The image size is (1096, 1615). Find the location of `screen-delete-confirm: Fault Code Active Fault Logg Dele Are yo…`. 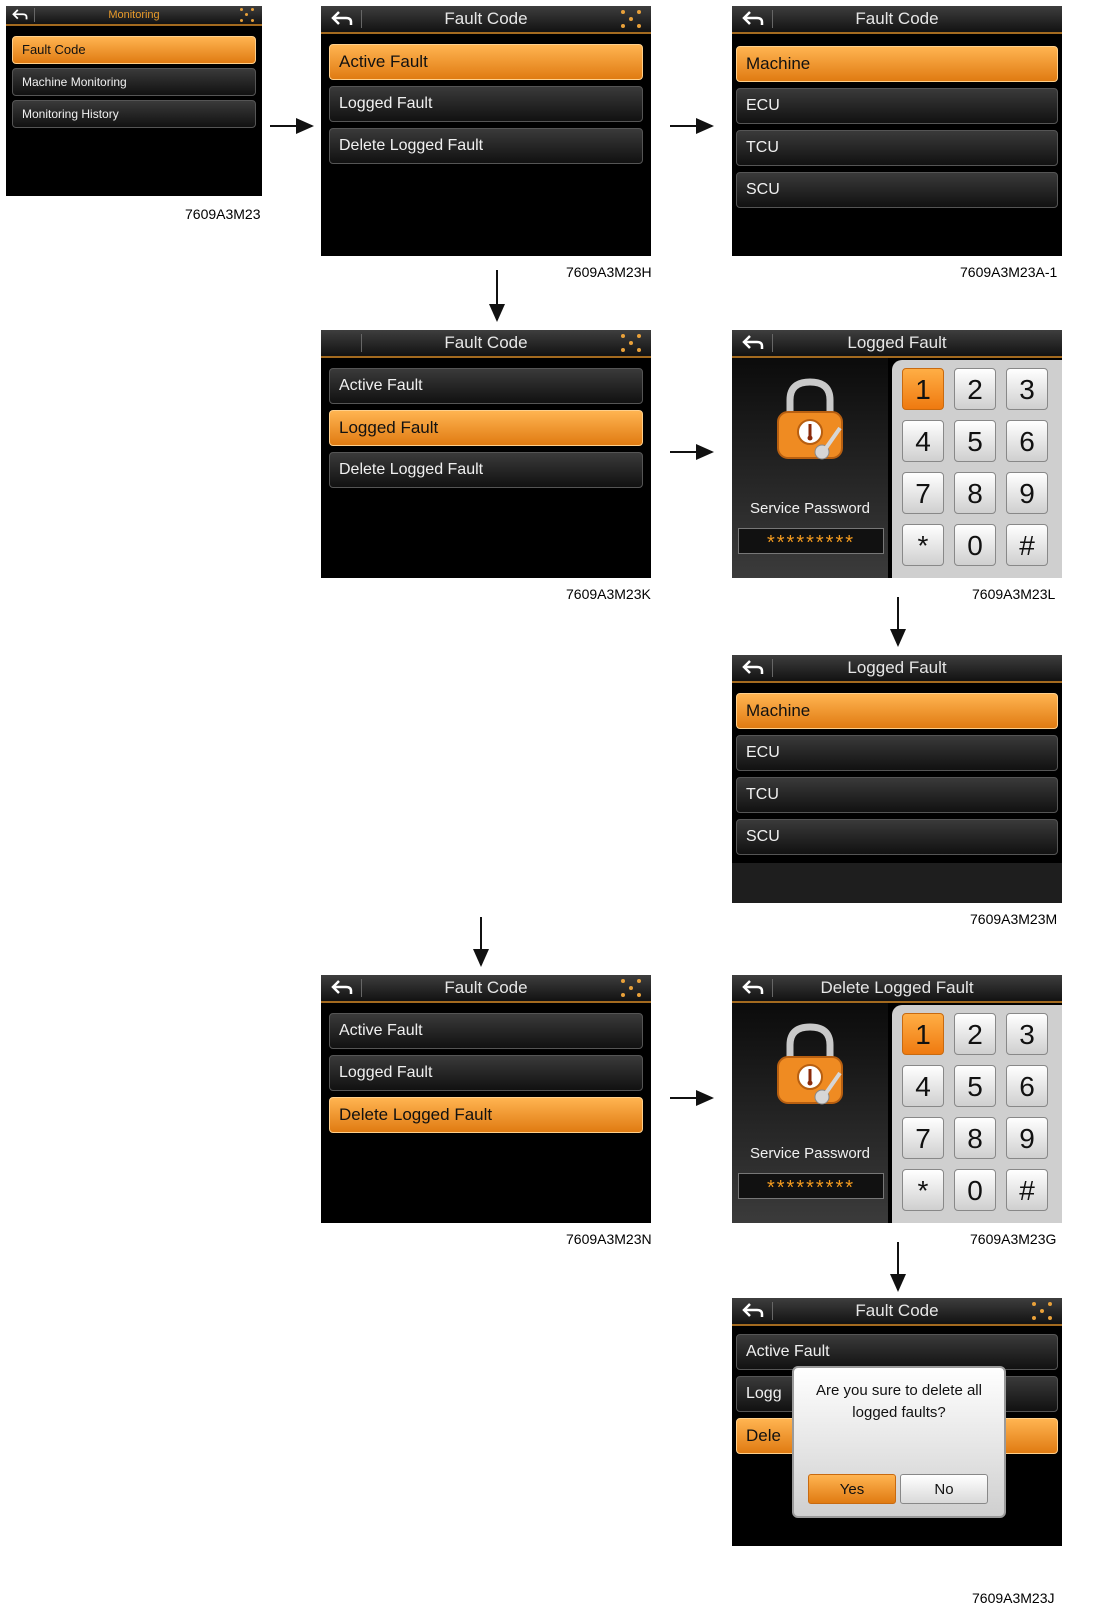

screen-delete-confirm: Fault Code Active Fault Logg Dele Are yo… is located at coordinates (897, 1422).